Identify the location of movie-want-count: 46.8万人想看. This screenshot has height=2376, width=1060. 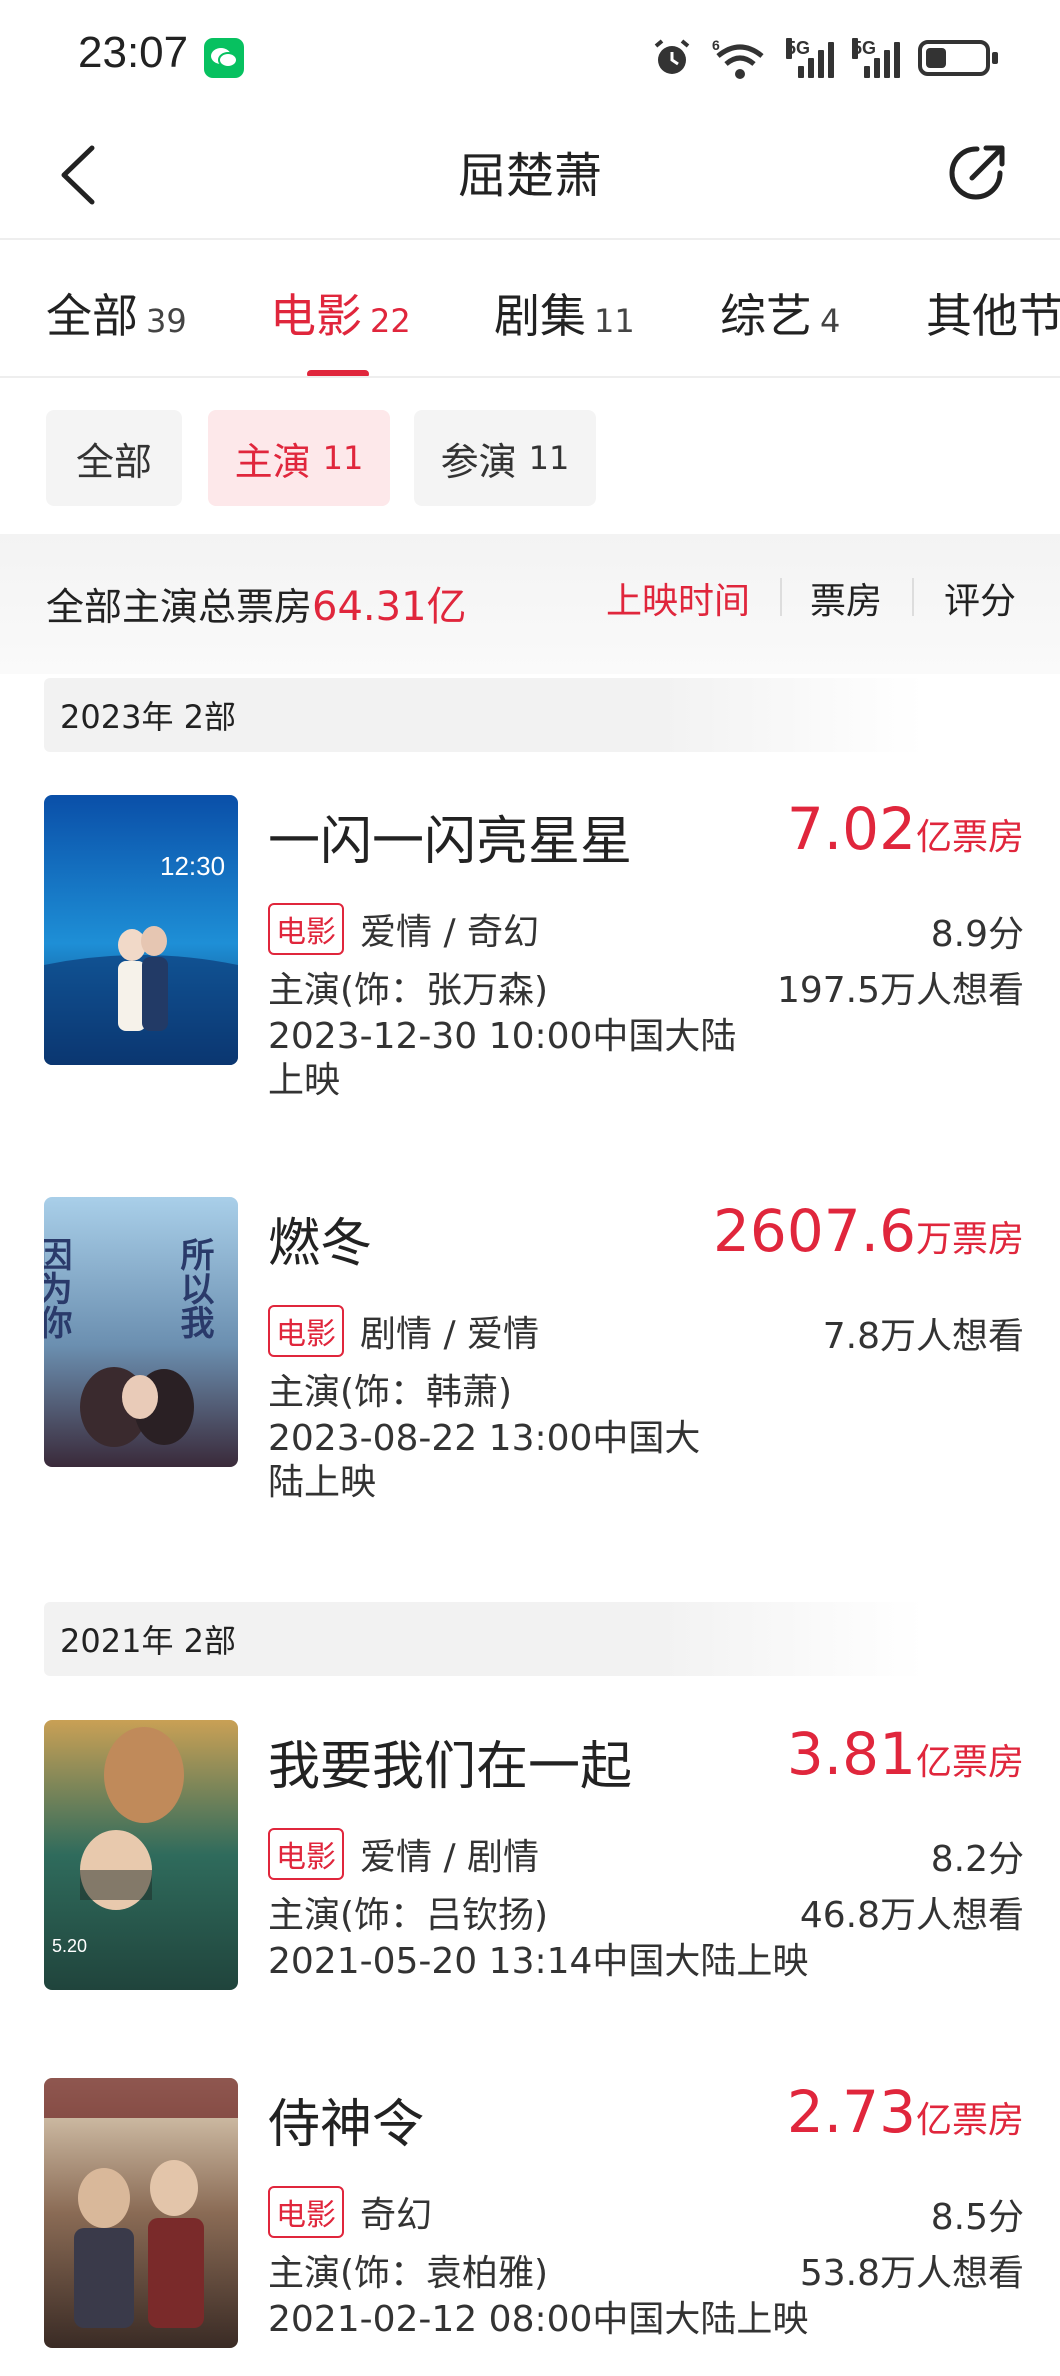
(911, 1915).